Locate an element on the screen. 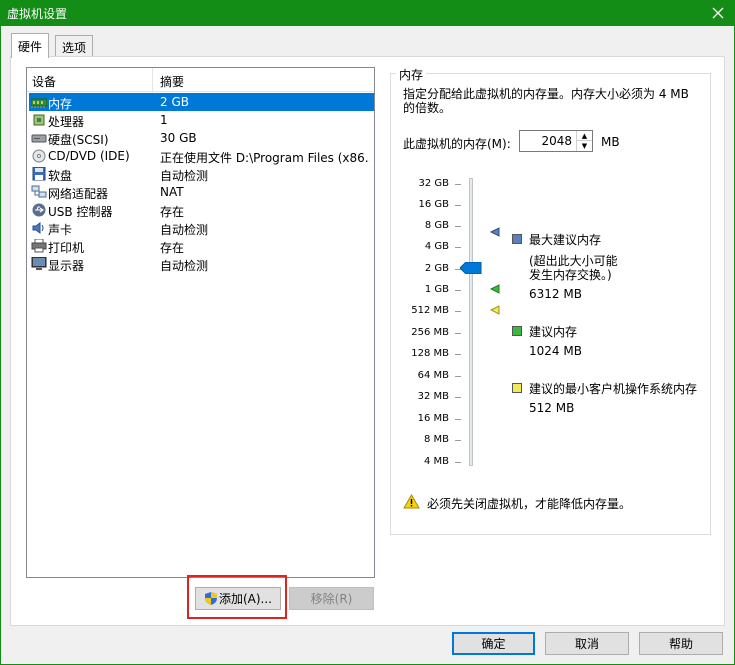 Image resolution: width=735 pixels, height=665 pixels. tab-options: 选项 is located at coordinates (74, 45).